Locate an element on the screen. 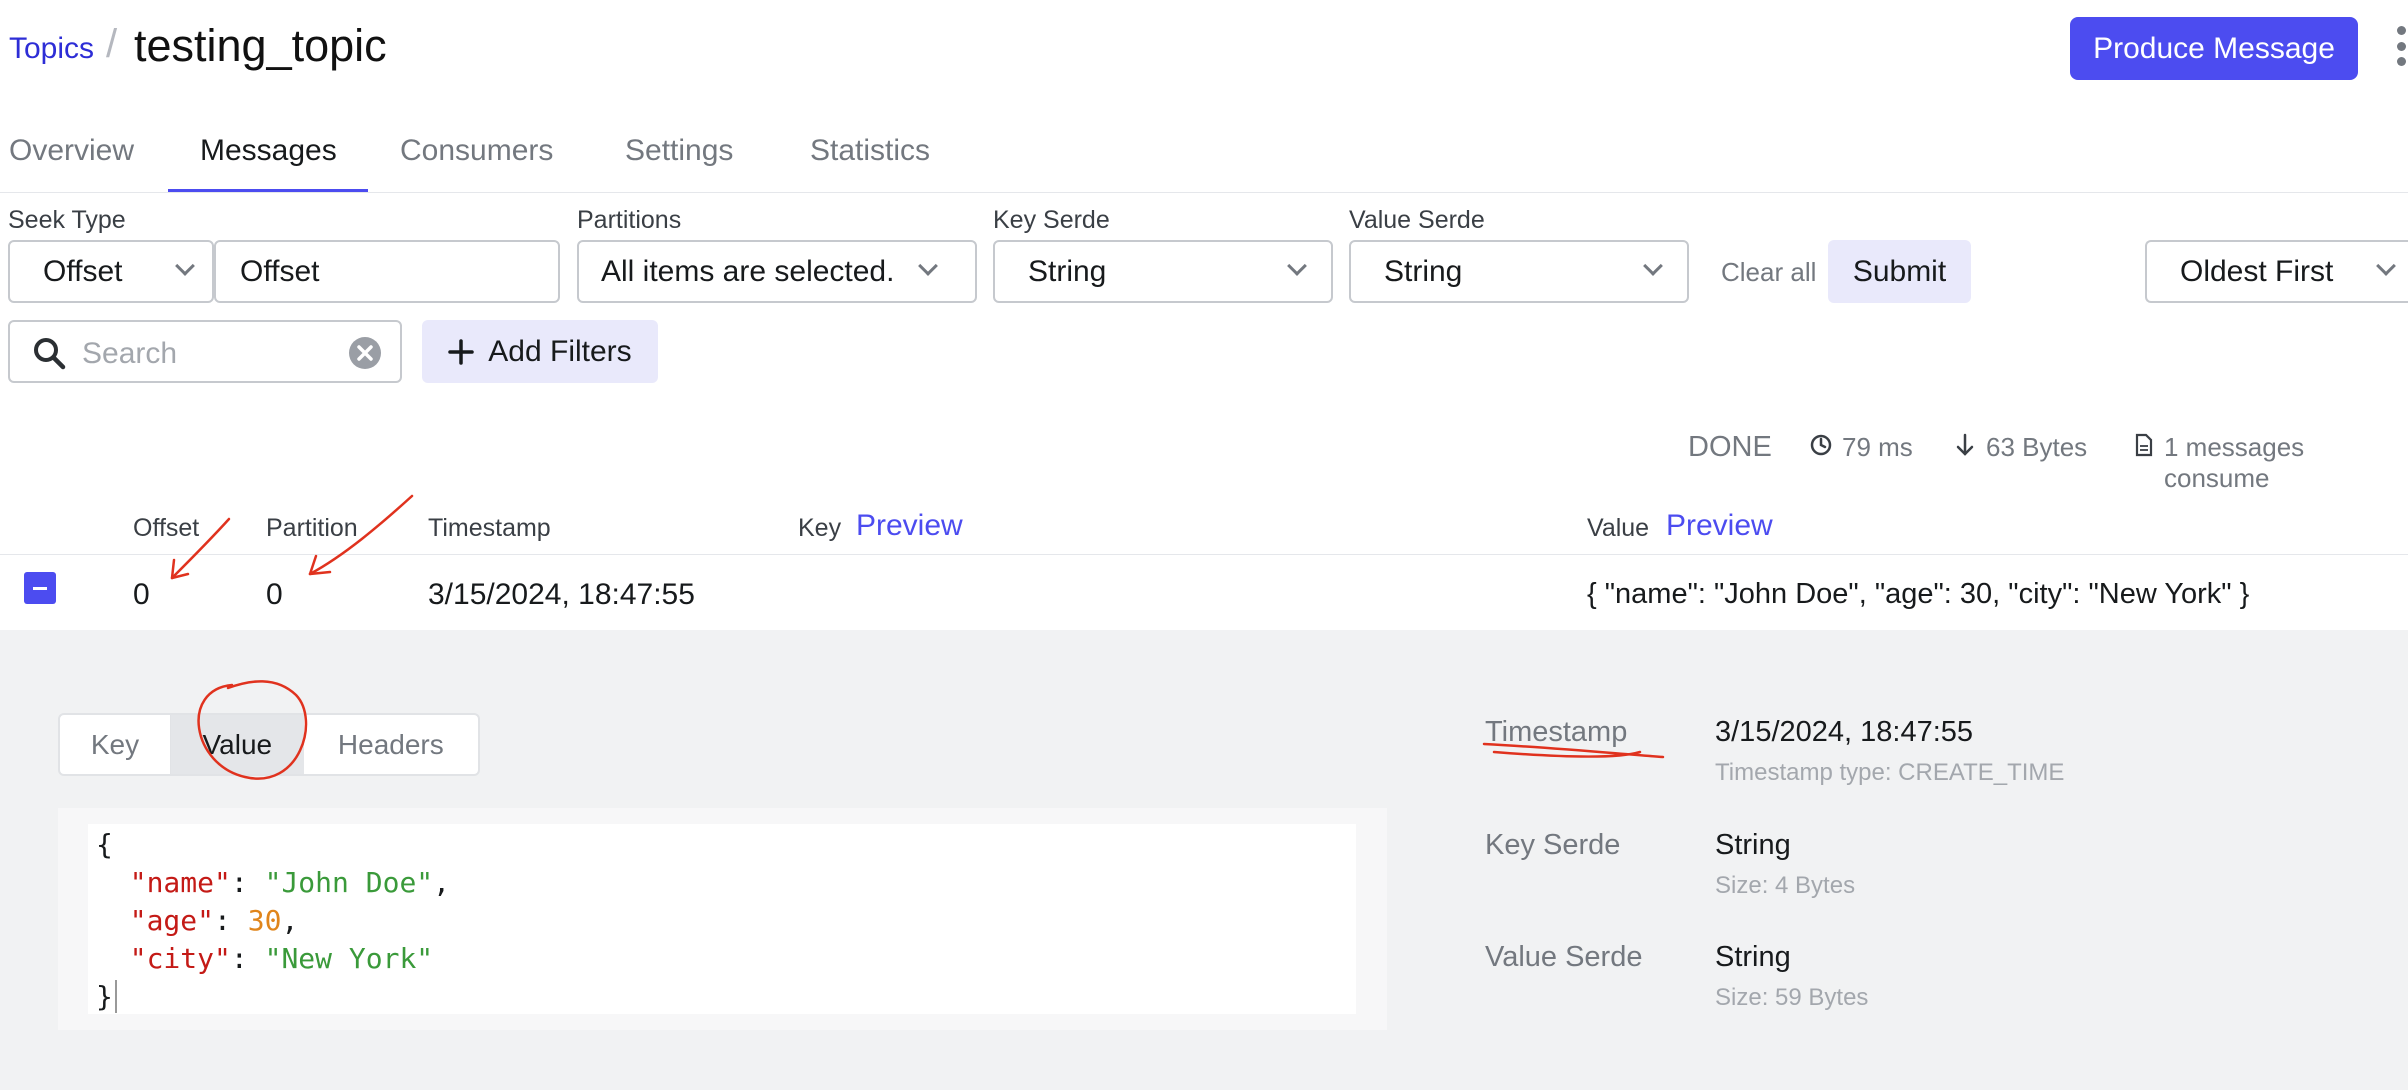 The image size is (2408, 1090). meta-timestamp-value: 3/15/2024, 18:47:55 is located at coordinates (1844, 732).